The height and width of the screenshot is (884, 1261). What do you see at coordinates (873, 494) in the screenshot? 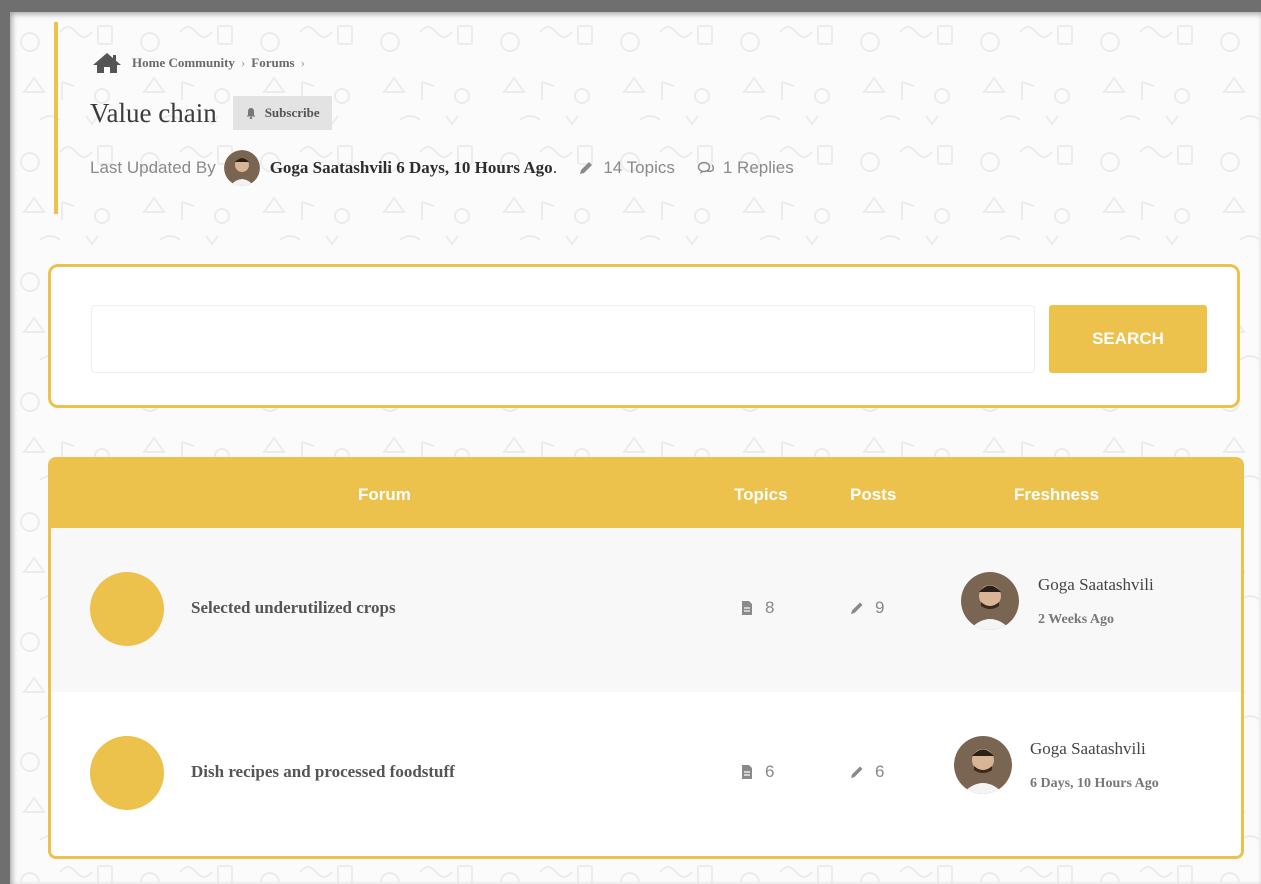
I see `header-posts: Posts` at bounding box center [873, 494].